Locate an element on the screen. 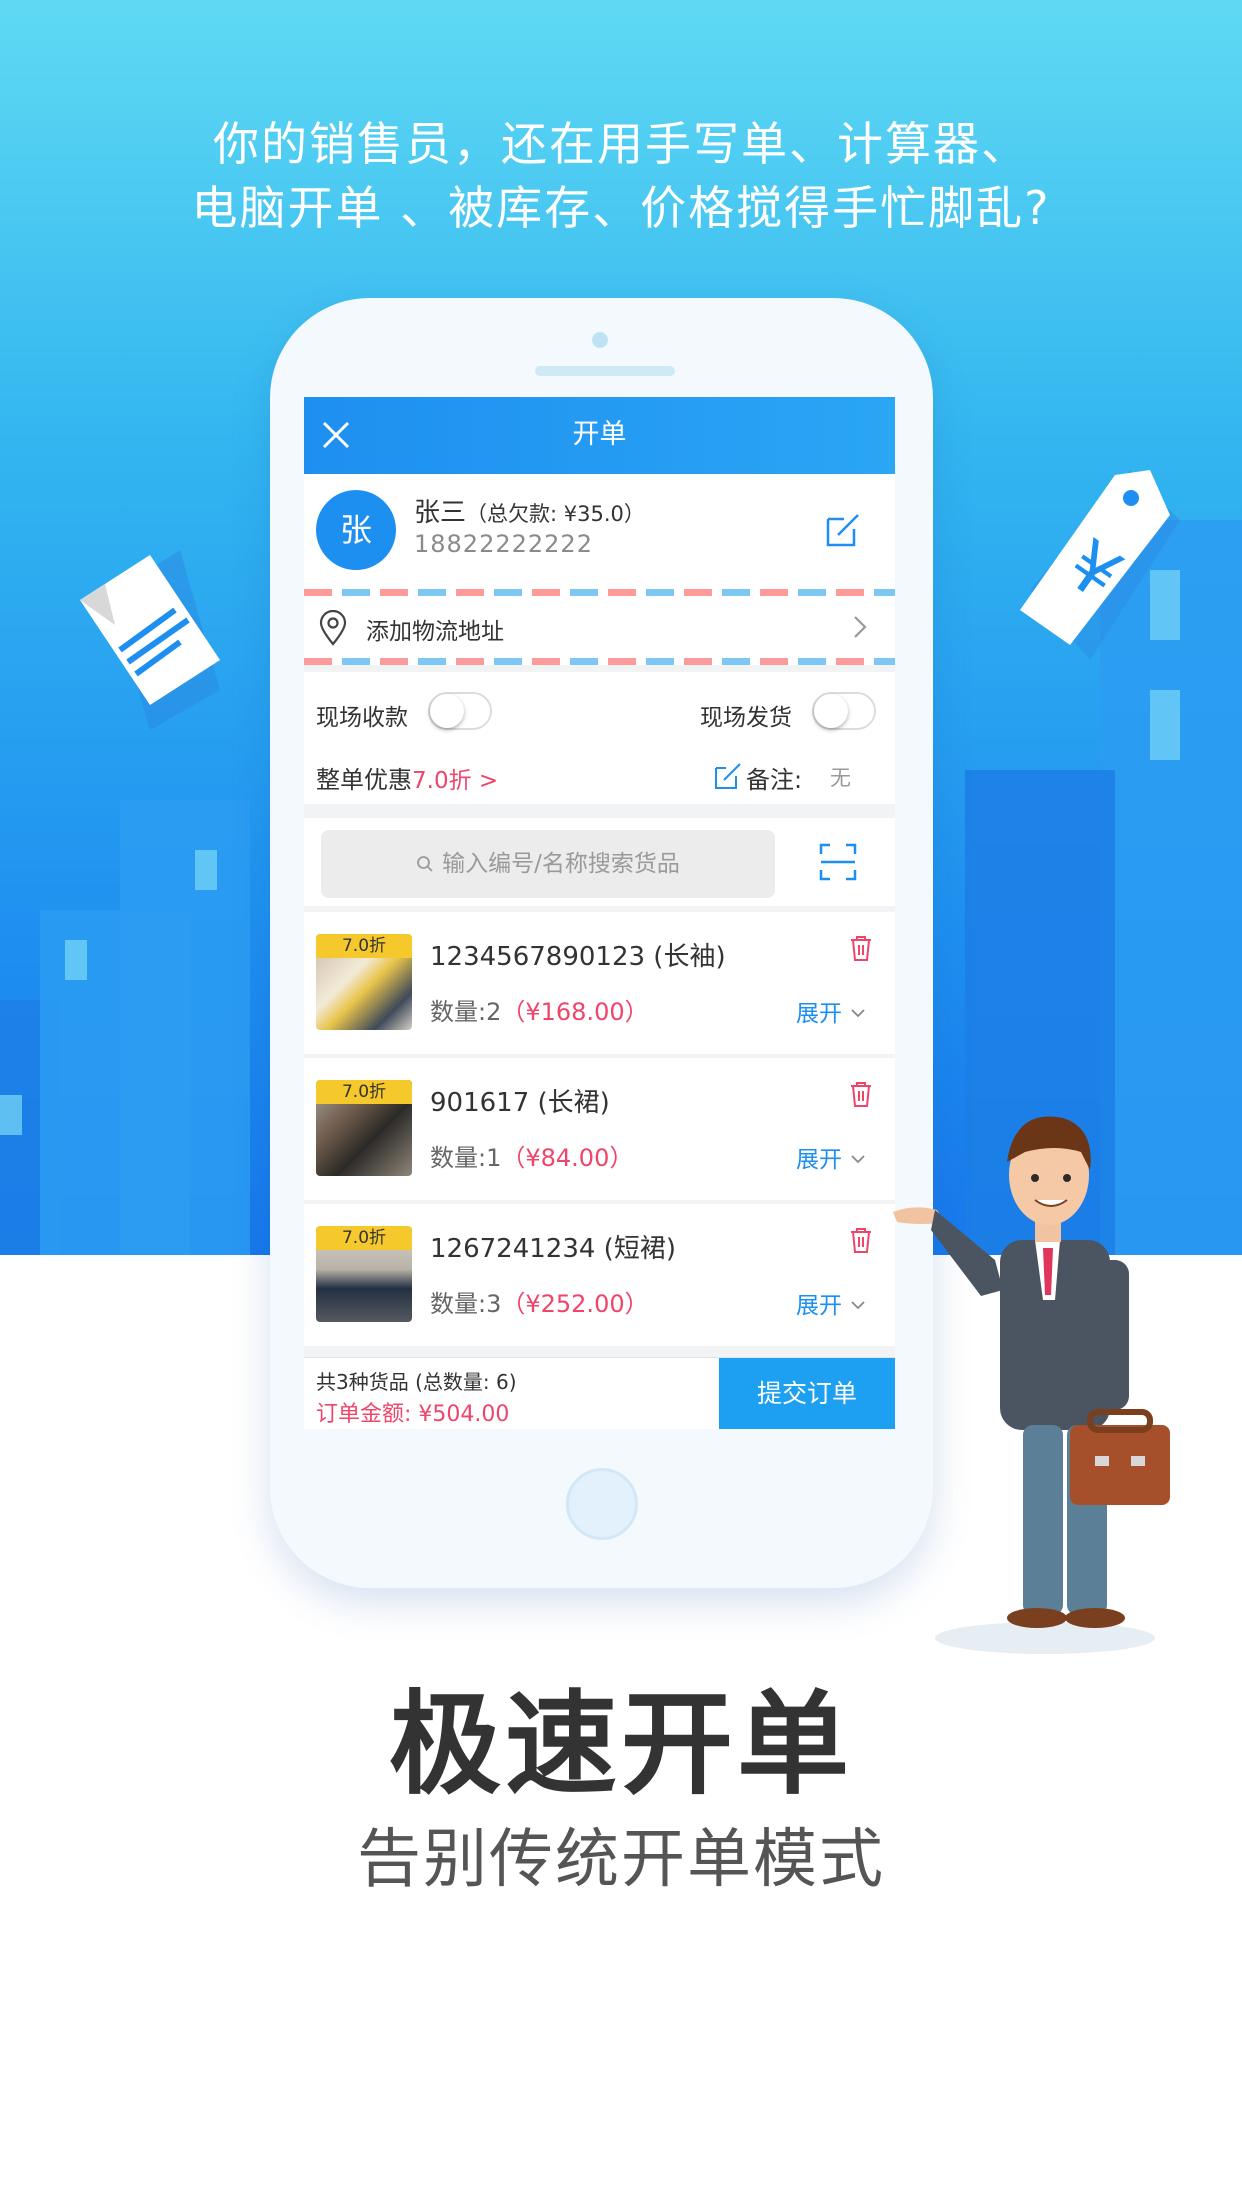 This screenshot has height=2207, width=1242. item-quantity-row: 数量:3（¥252.00） is located at coordinates (539, 1301).